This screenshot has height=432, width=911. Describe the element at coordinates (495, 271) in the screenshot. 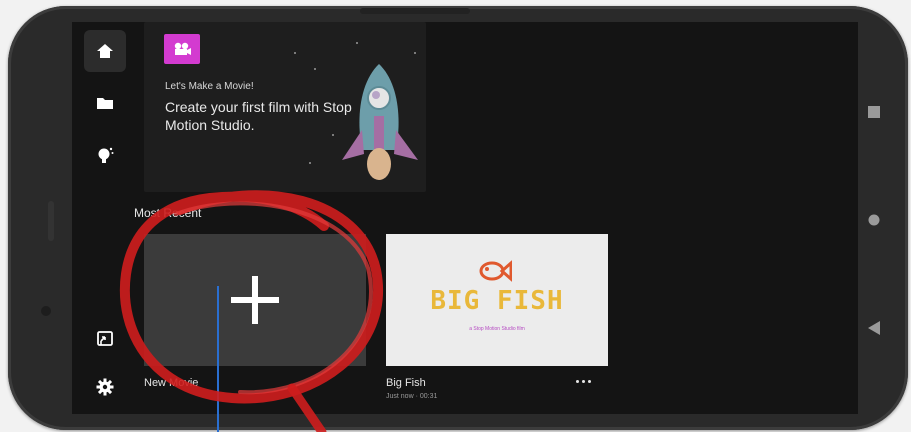

I see `fish-logo-icon` at that location.